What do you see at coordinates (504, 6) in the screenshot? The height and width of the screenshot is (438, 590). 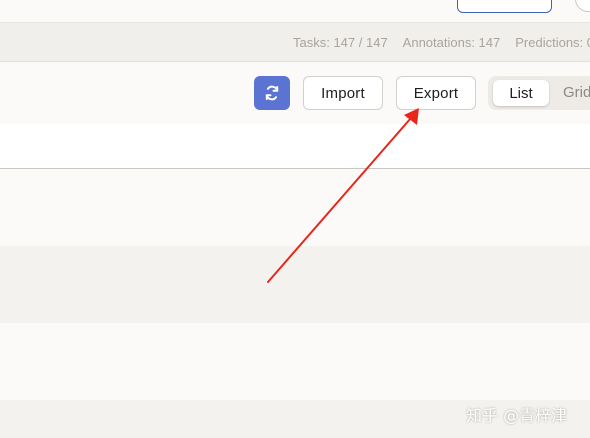 I see `top-action-button` at bounding box center [504, 6].